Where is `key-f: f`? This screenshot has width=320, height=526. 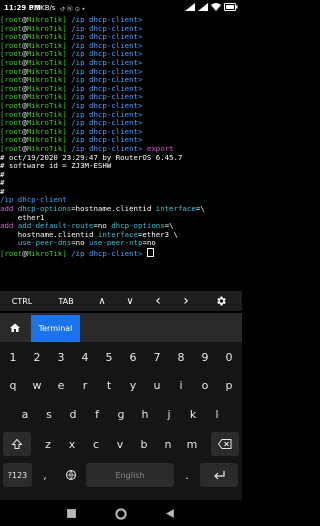 key-f: f is located at coordinates (97, 414).